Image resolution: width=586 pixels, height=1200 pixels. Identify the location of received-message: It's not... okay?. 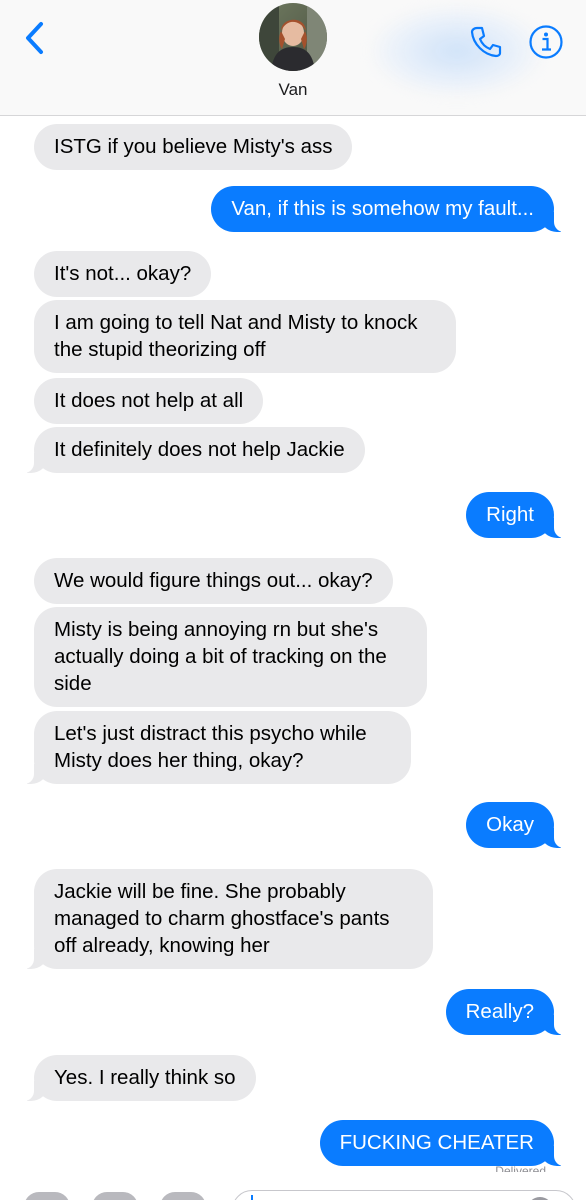
(123, 274).